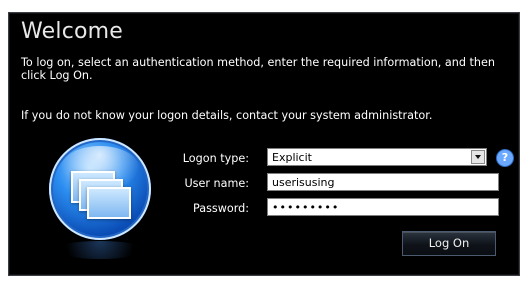  Describe the element at coordinates (292, 157) in the screenshot. I see `logon-type-value: Explicit` at that location.